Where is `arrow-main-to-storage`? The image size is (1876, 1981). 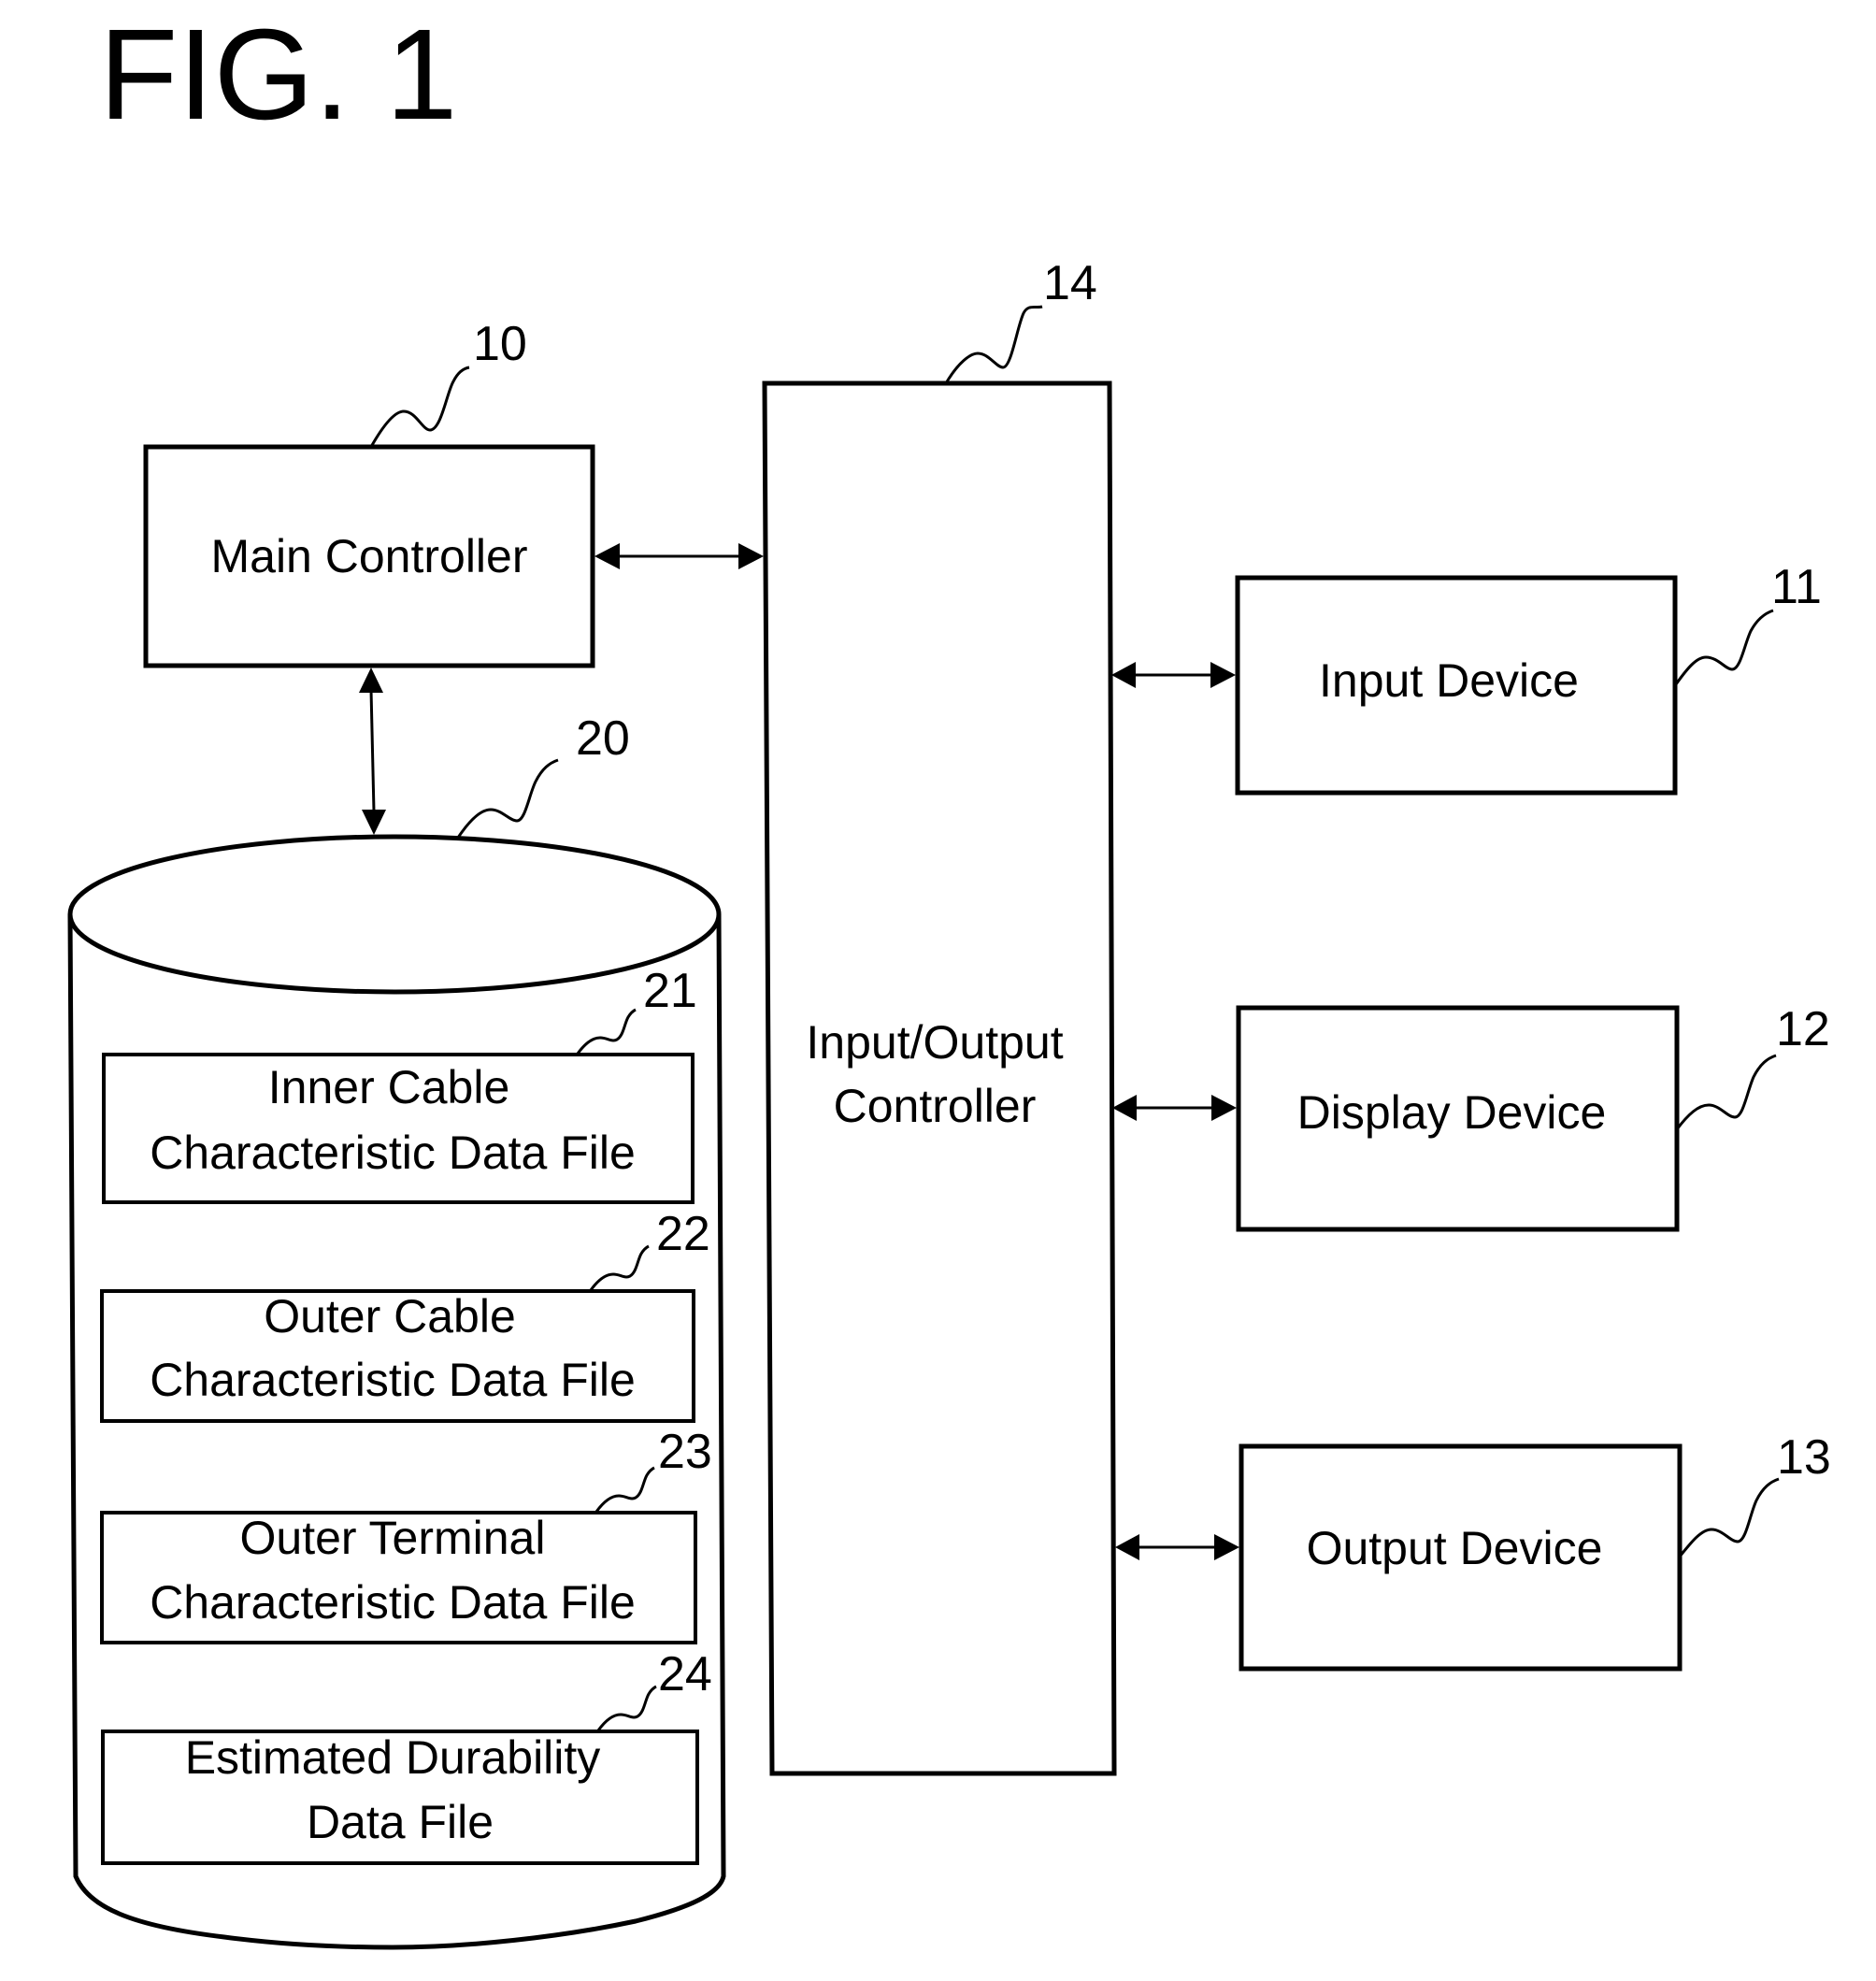
arrow-main-to-storage is located at coordinates (372, 751).